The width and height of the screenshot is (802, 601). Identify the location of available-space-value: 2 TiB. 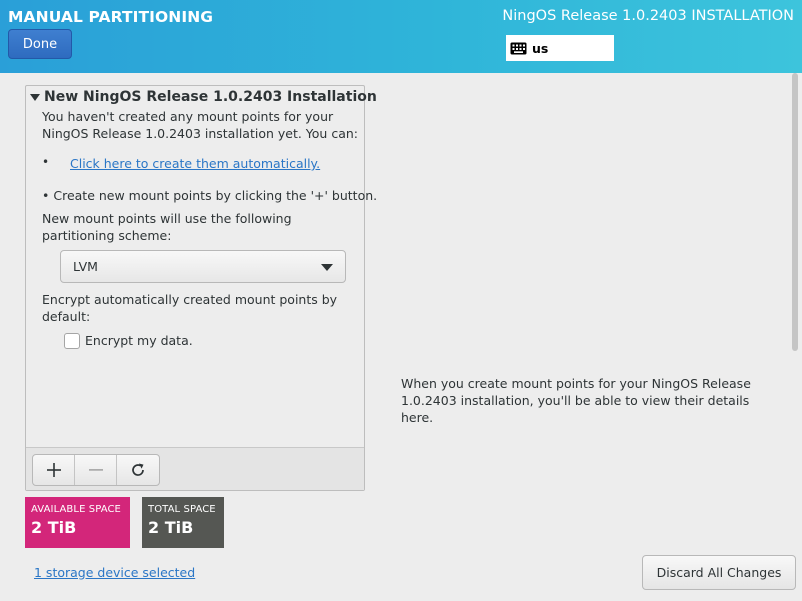
(54, 527).